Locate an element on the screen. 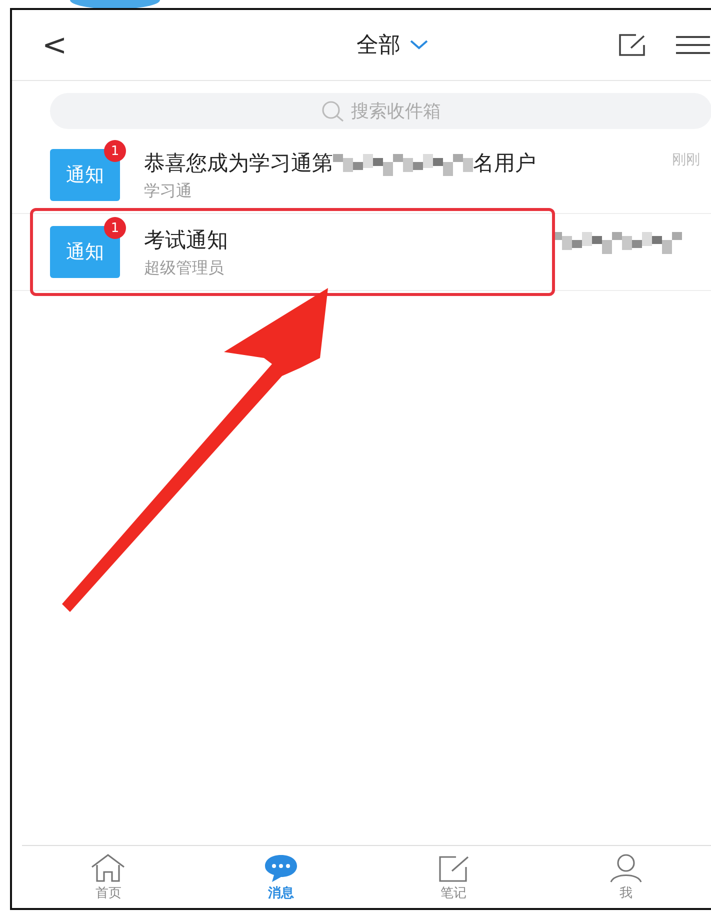 This screenshot has height=913, width=711. header-title: 全部 is located at coordinates (378, 45).